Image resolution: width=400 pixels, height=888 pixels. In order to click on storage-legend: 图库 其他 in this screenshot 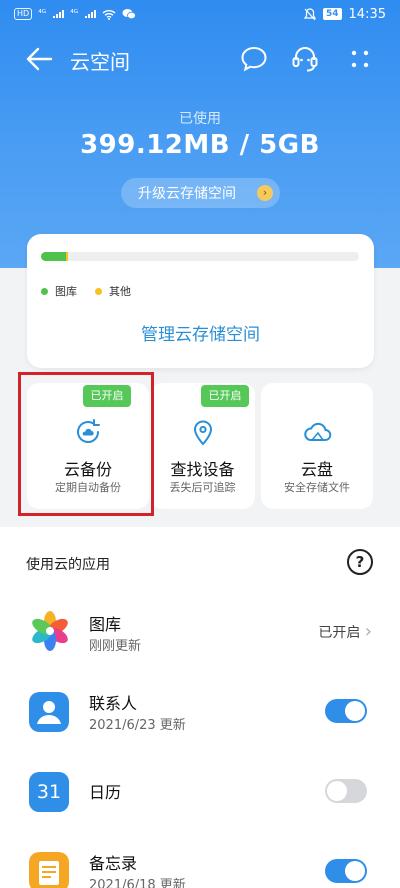, I will do `click(86, 291)`.